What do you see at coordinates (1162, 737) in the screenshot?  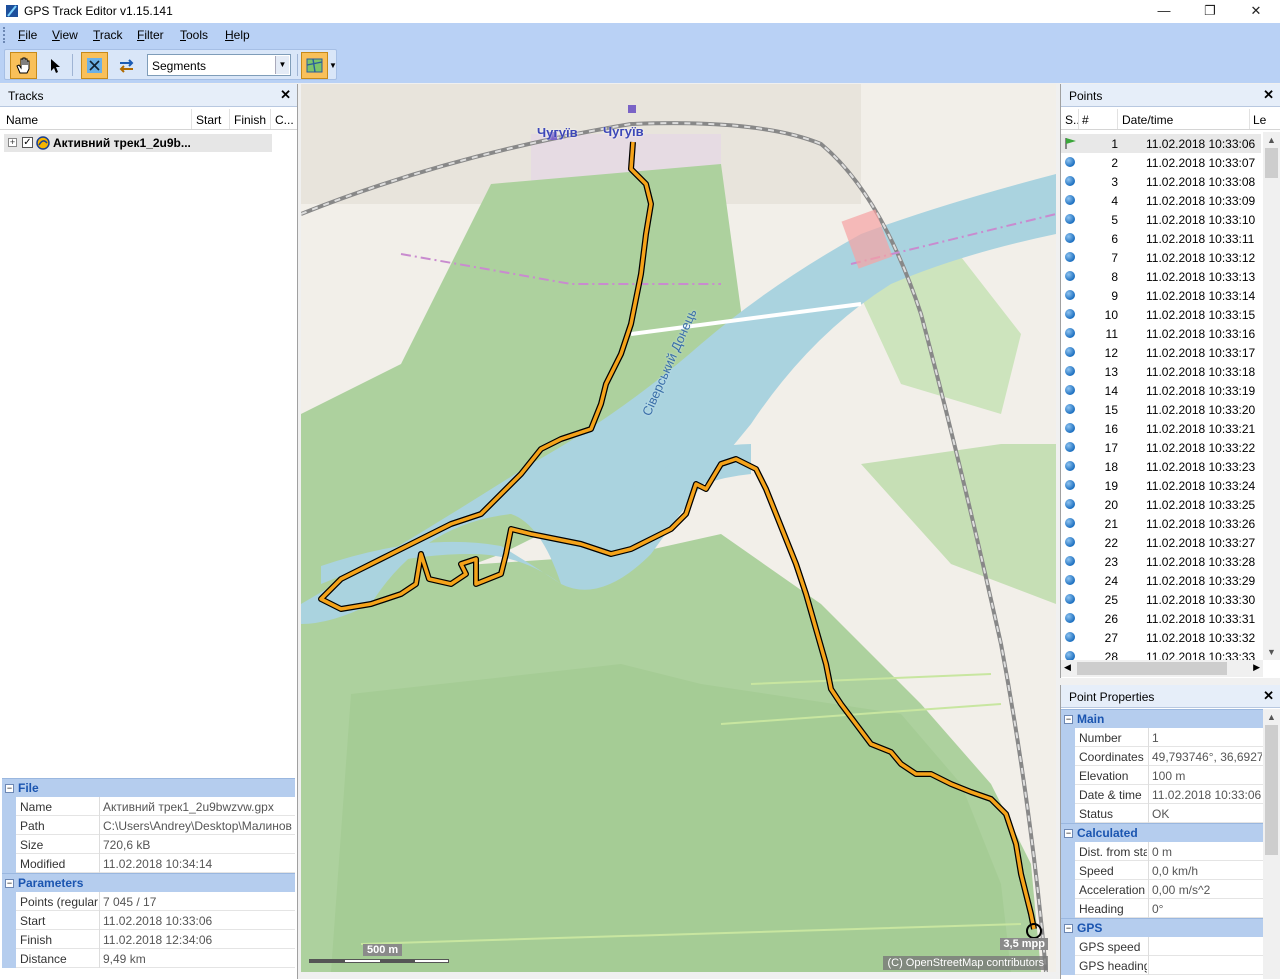 I see `property-row: Number 1` at bounding box center [1162, 737].